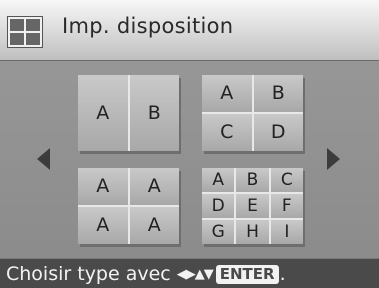  I want to click on footer-hint-bar: Choisir type avec ◀▶▲▼ ENTER ., so click(189, 273).